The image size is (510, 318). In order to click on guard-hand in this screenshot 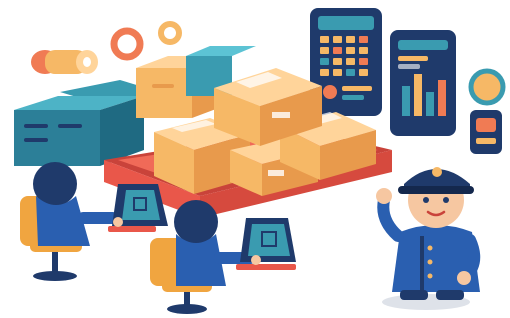, I will do `click(384, 196)`.